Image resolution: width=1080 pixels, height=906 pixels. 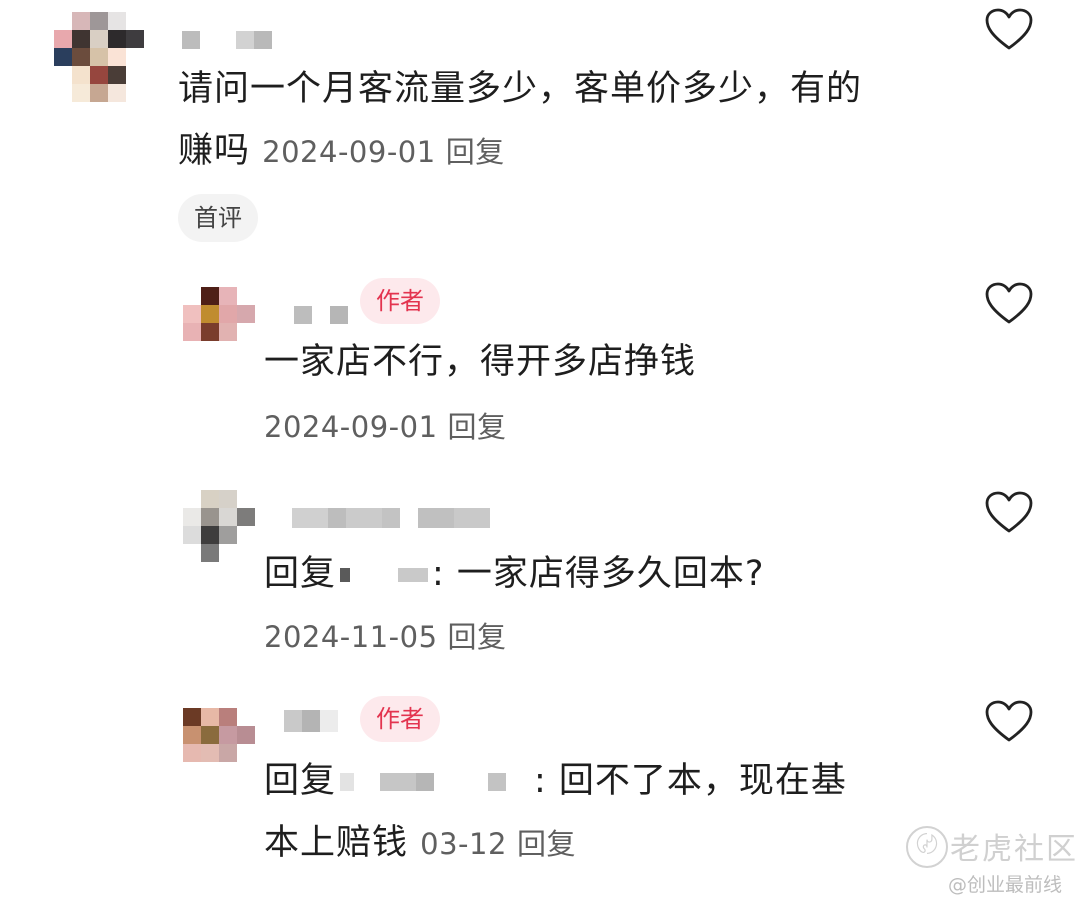 I want to click on reply-text: 一家店不行，得开多店挣钱, so click(x=480, y=362).